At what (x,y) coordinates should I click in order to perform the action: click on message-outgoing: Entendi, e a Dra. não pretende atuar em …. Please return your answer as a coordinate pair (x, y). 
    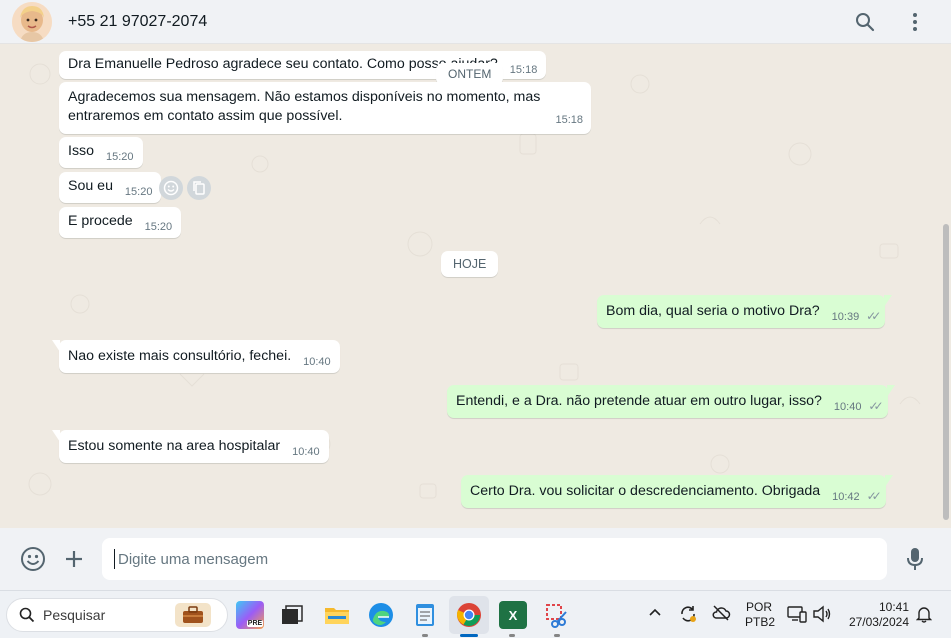
    Looking at the image, I should click on (670, 401).